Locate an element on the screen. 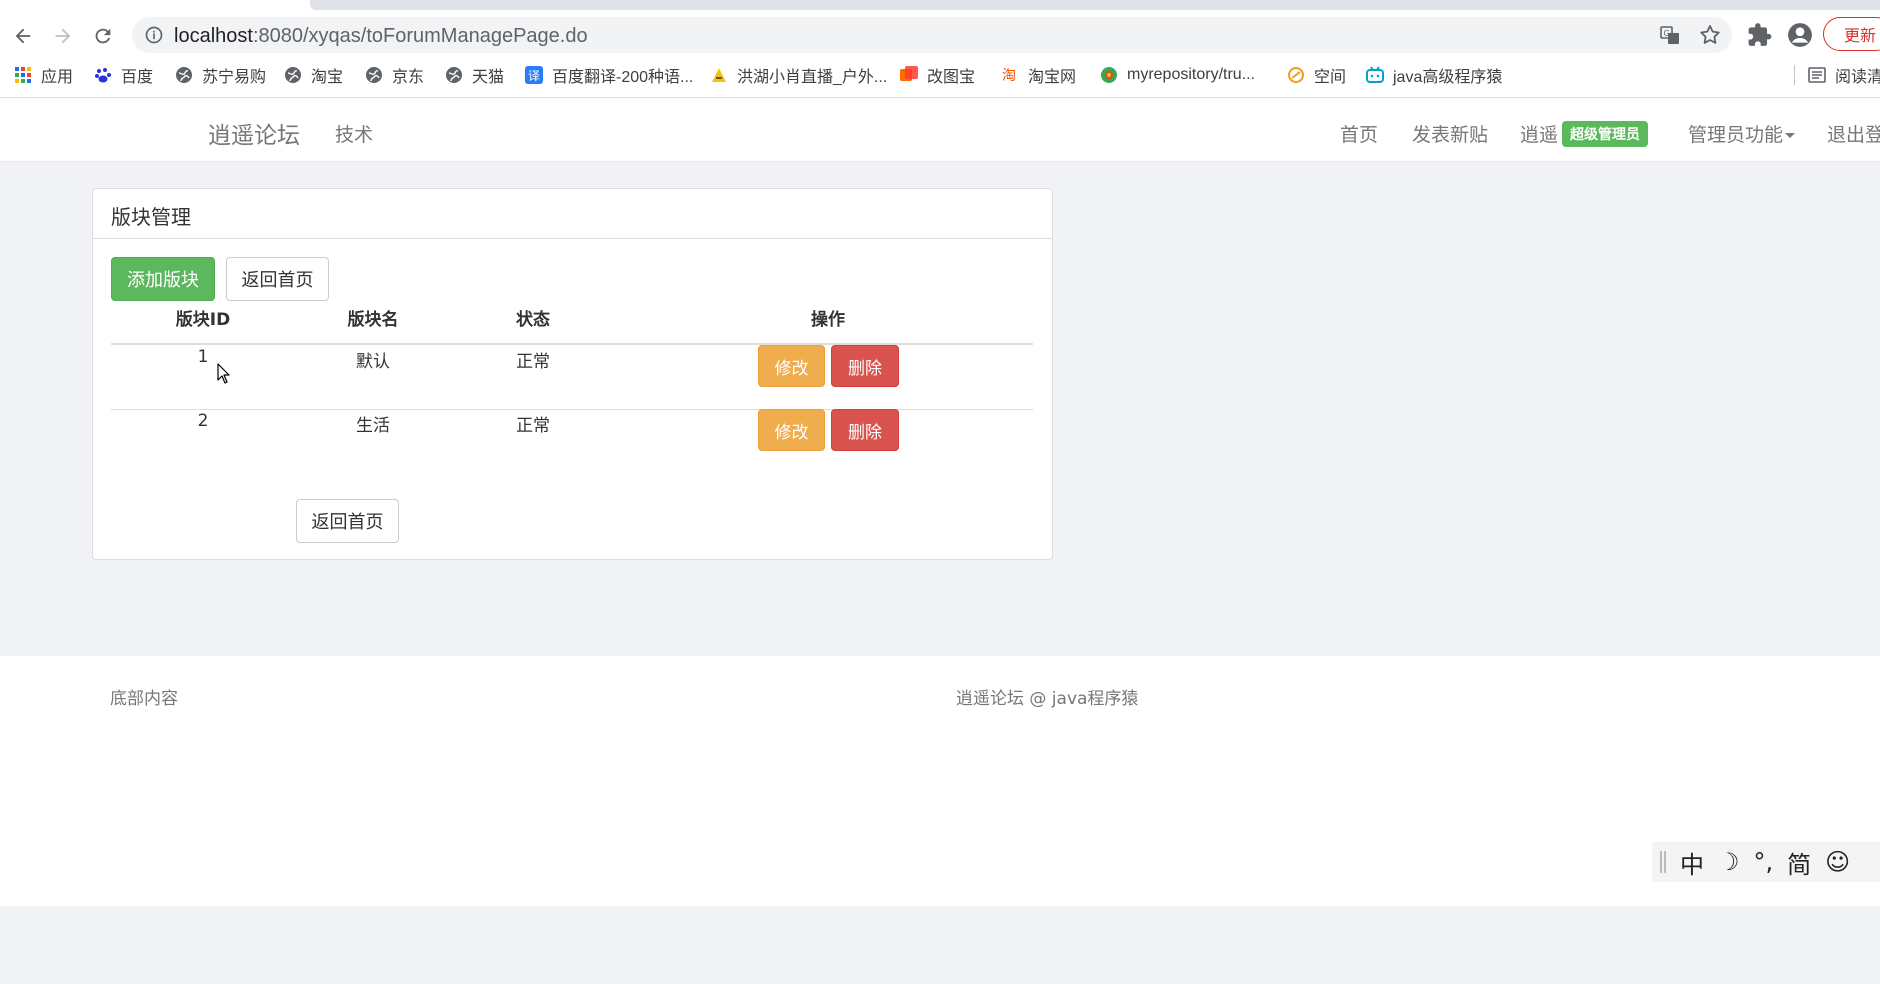 This screenshot has width=1880, height=984. cell-id: 2 is located at coordinates (203, 421).